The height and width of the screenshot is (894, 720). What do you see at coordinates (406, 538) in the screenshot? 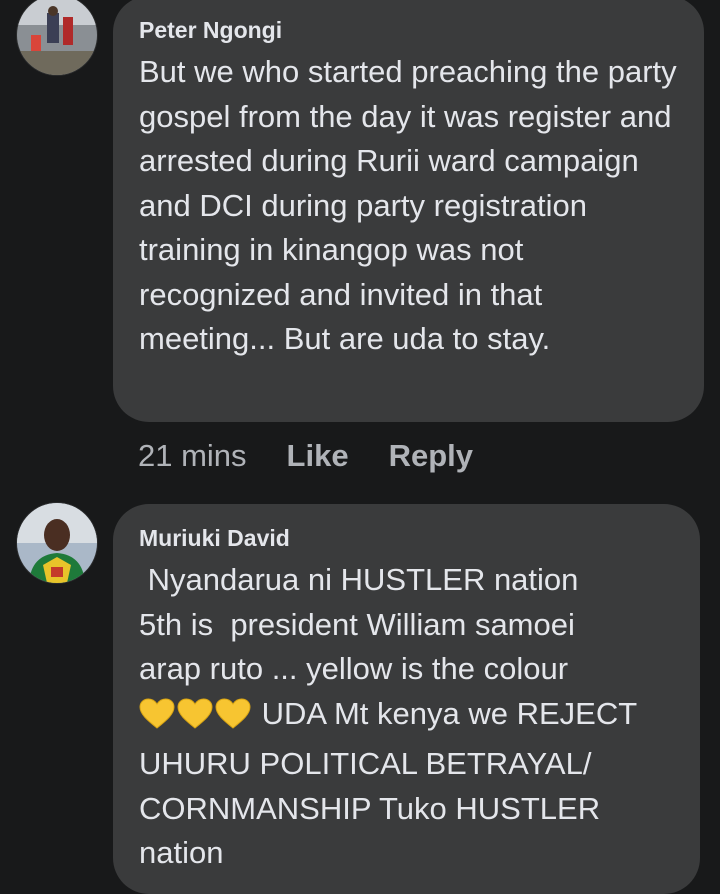
I see `comment-author: Muriuki David` at bounding box center [406, 538].